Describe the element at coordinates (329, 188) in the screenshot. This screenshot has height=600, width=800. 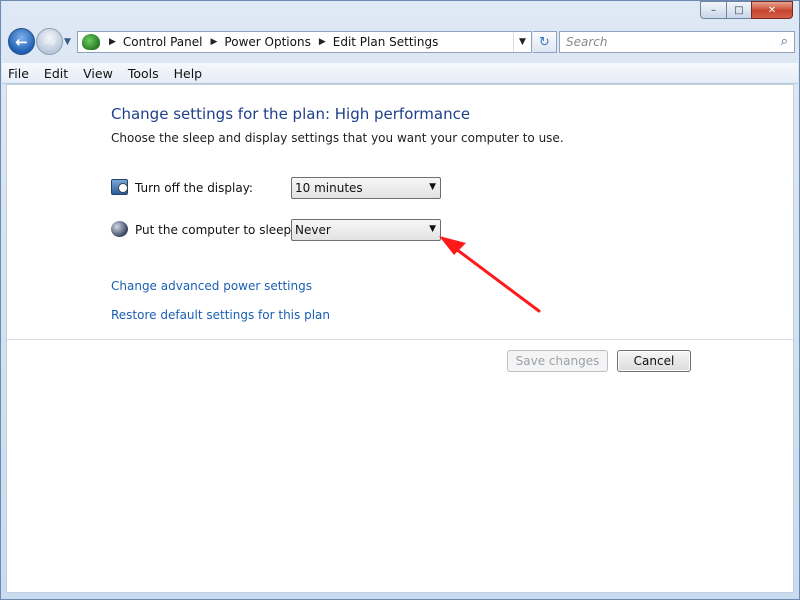
I see `display-timeout-value: 10 minutes` at that location.